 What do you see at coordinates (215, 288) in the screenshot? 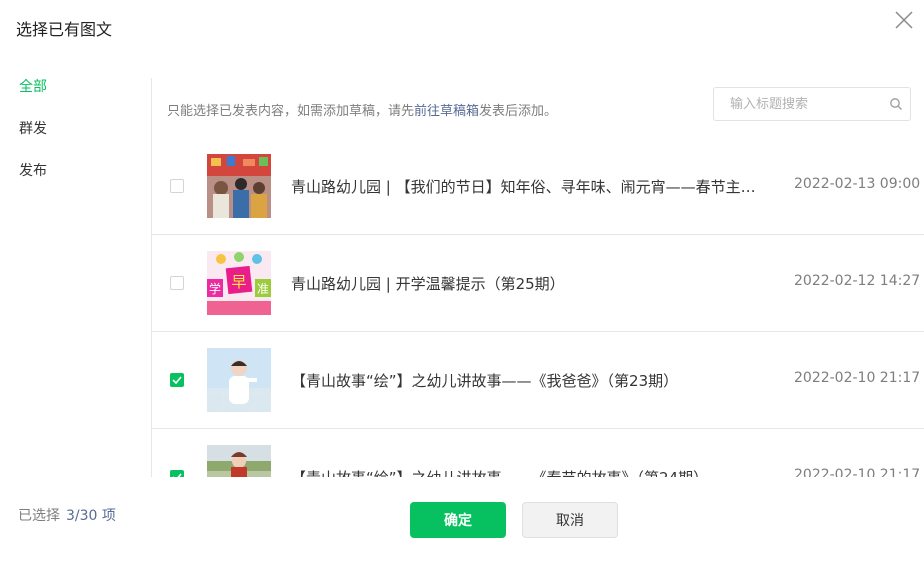
I see `thumb-text: 学` at bounding box center [215, 288].